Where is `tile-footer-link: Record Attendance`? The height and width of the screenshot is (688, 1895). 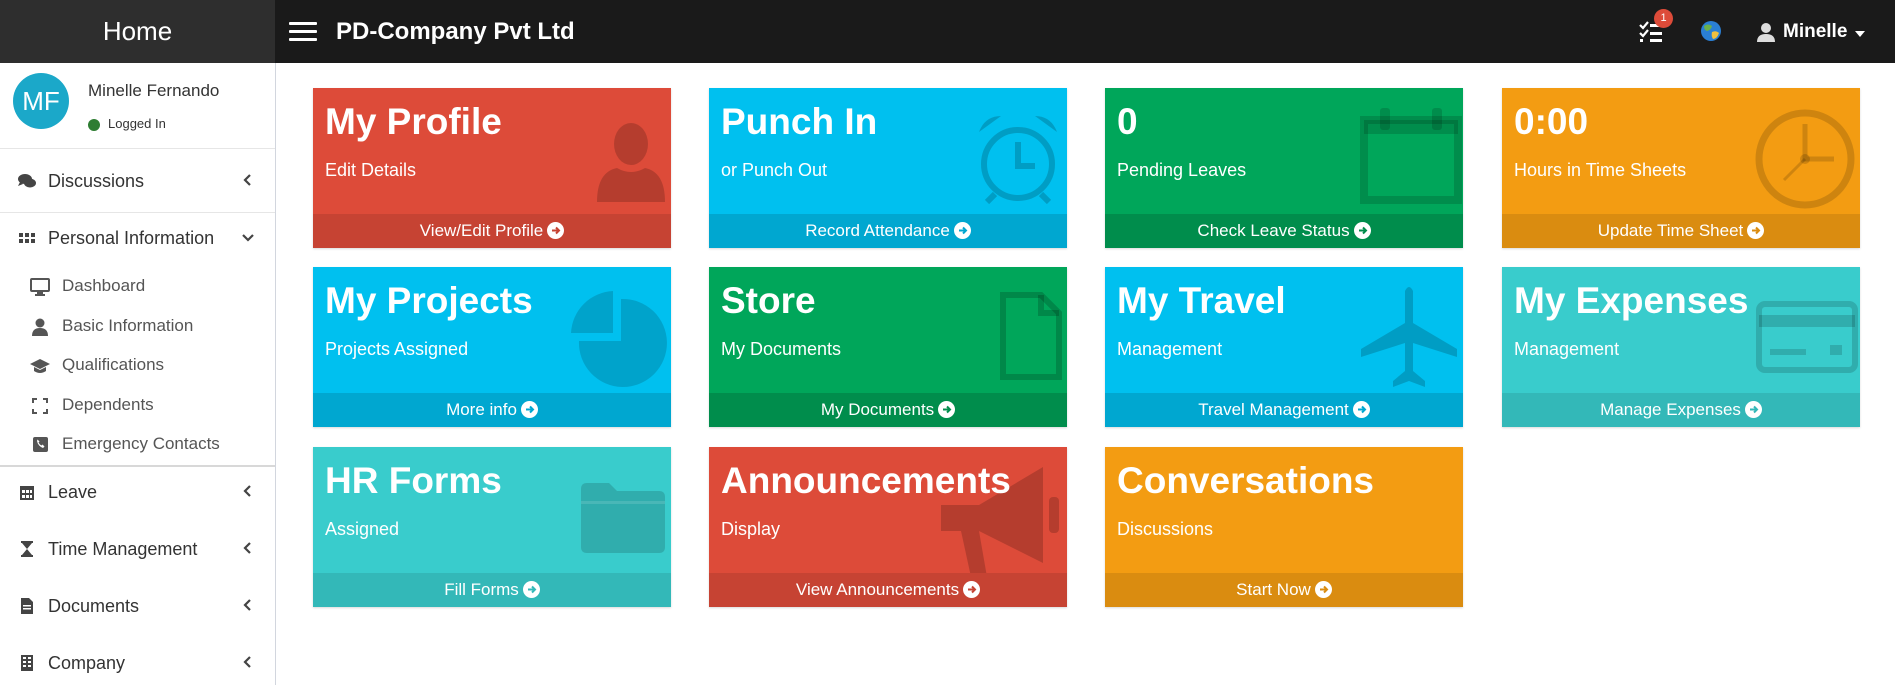
tile-footer-link: Record Attendance is located at coordinates (888, 231).